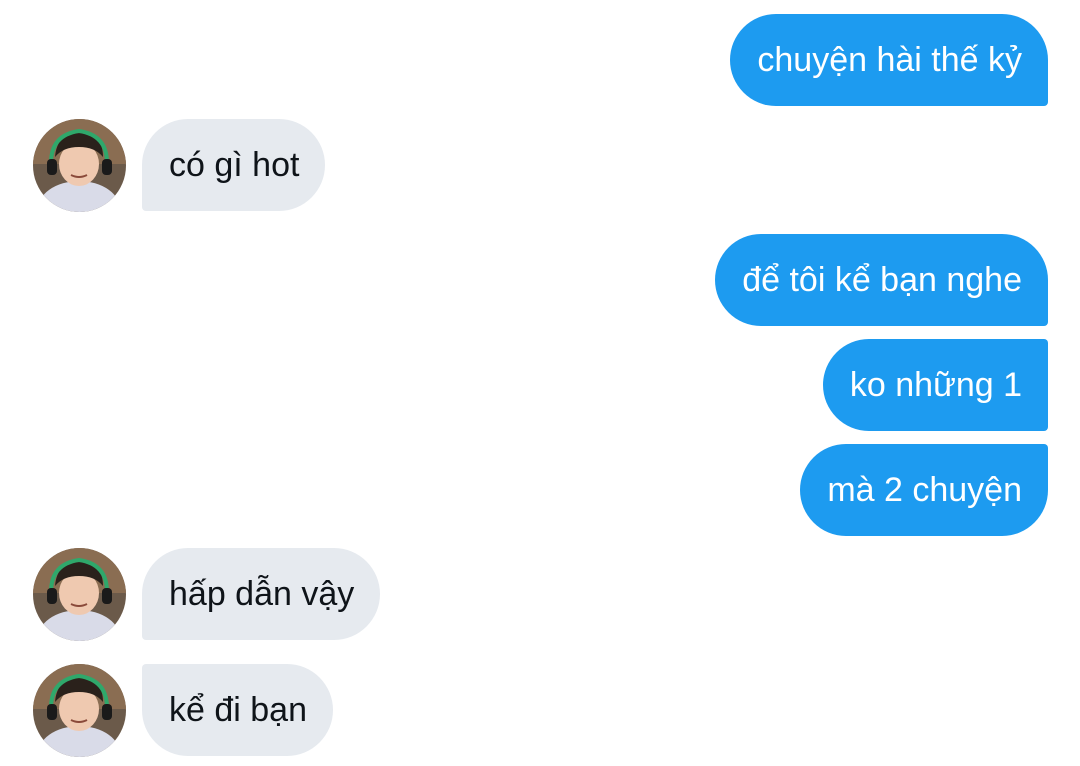  I want to click on message-text: để tôi kể bạn nghe, so click(882, 279).